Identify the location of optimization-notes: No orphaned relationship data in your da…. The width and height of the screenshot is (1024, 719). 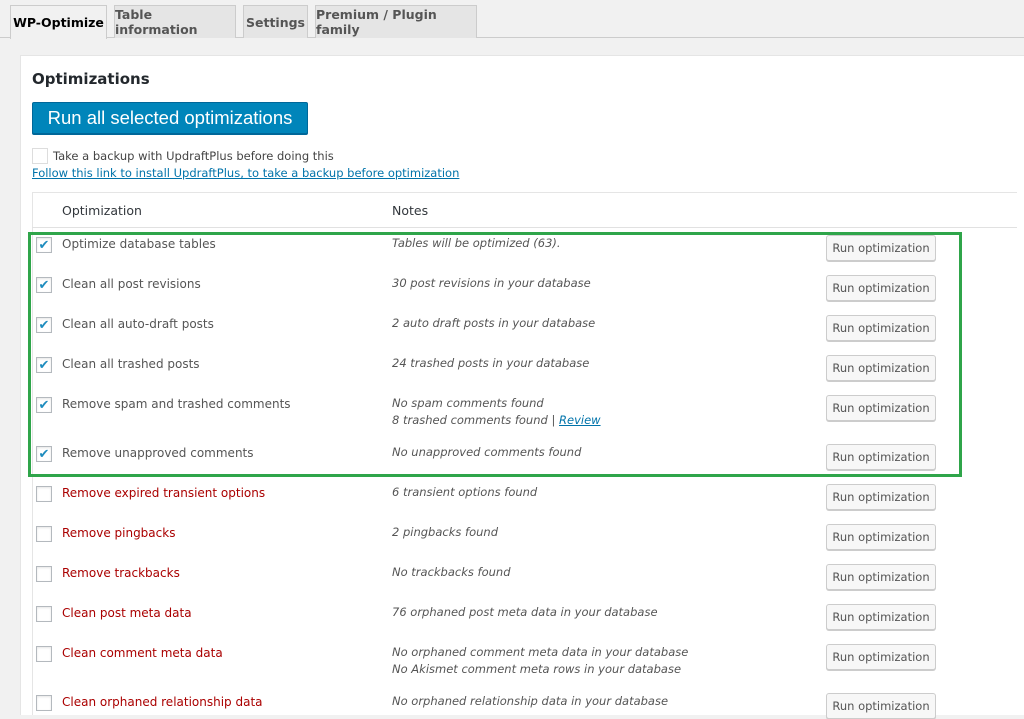
(530, 701).